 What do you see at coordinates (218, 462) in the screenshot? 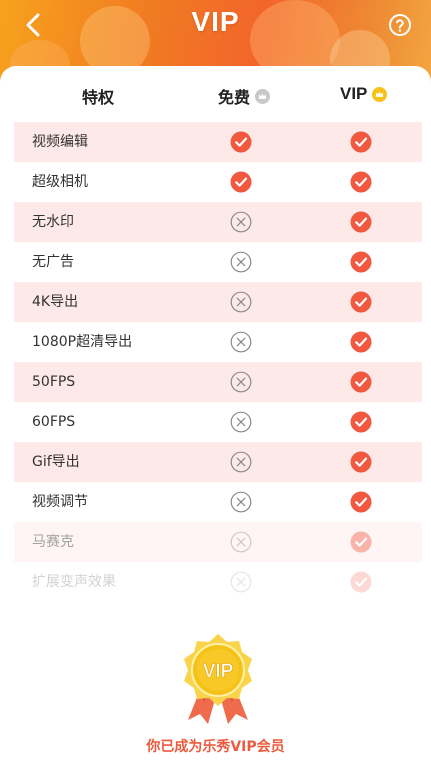
I see `table-row: Gif导出` at bounding box center [218, 462].